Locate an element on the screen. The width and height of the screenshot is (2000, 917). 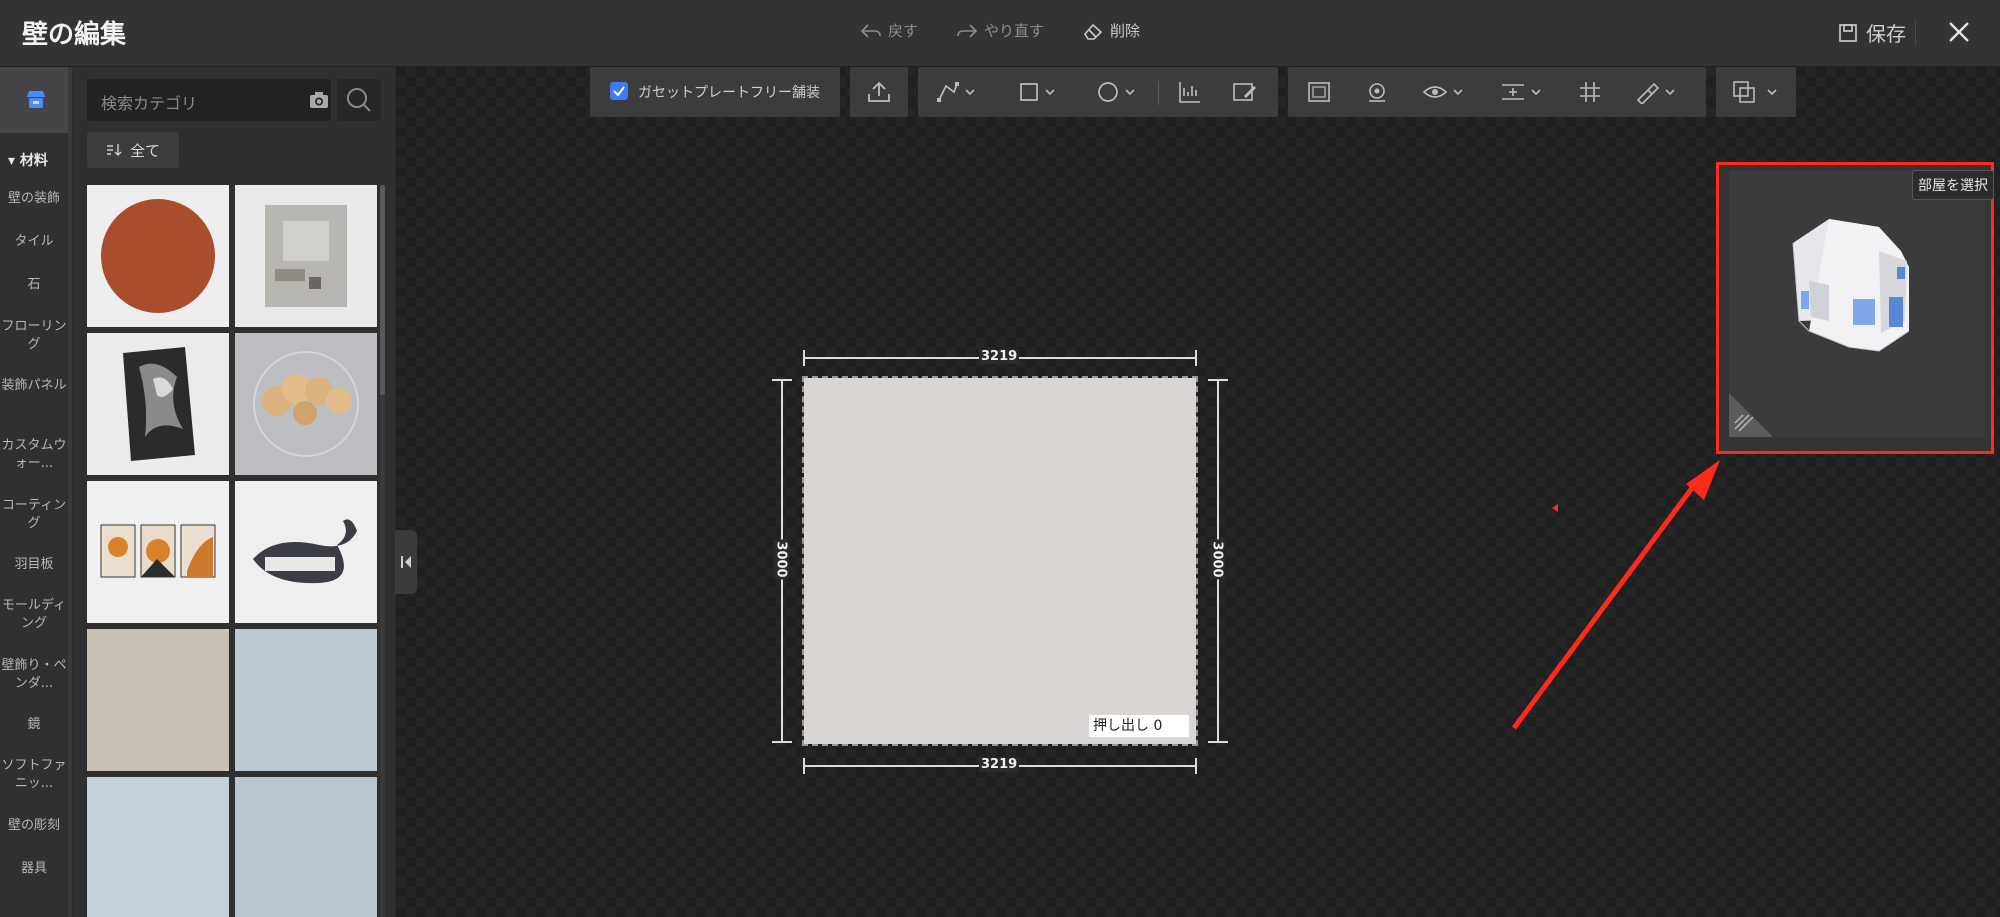
red-marker is located at coordinates (1555, 508).